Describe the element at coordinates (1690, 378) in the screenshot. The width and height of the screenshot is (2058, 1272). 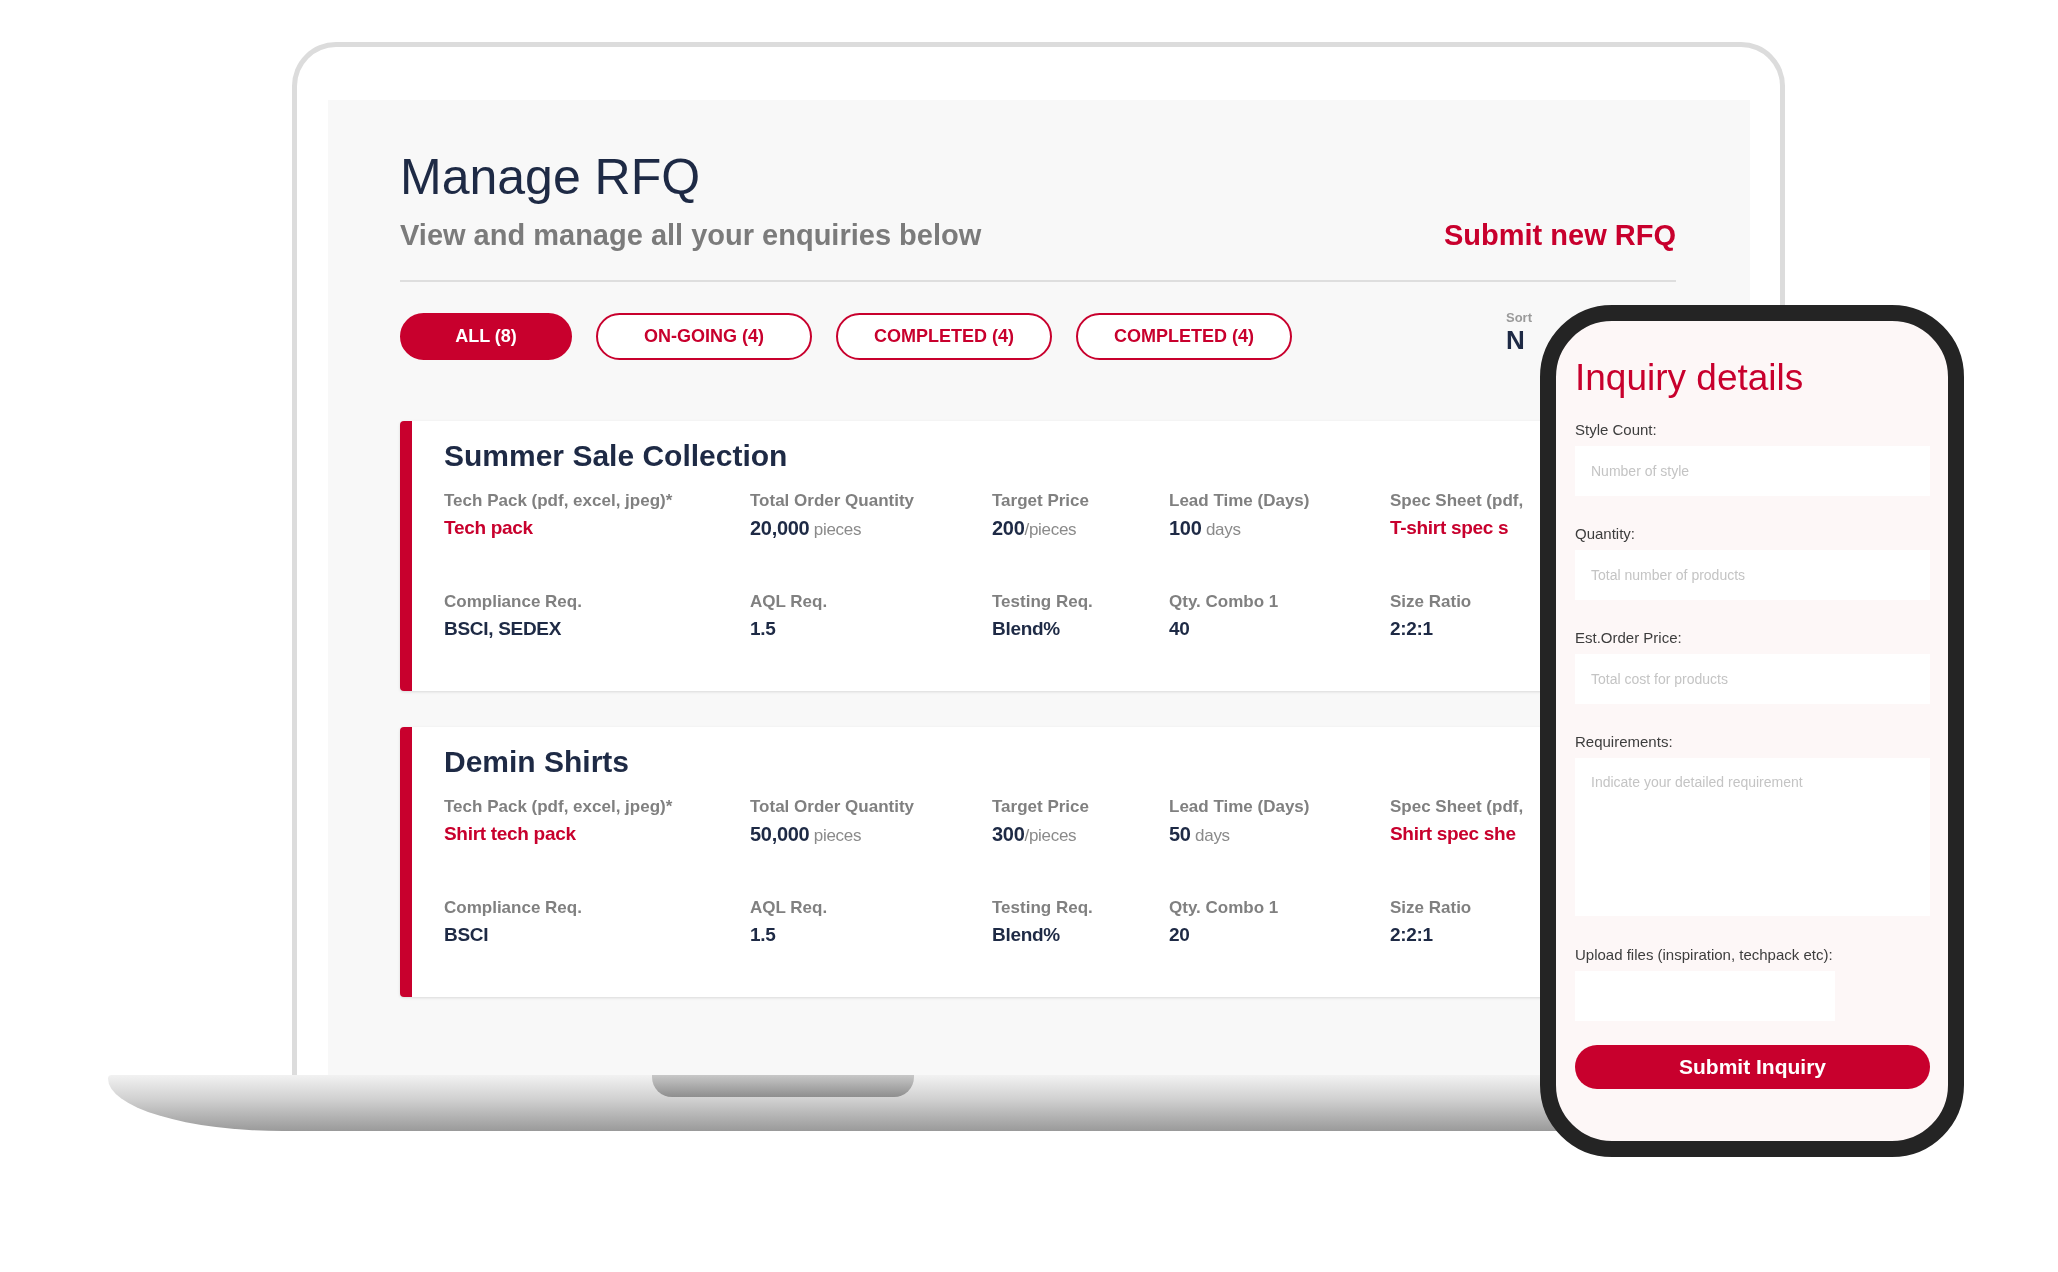
I see `inquiry-title: Inquiry details` at that location.